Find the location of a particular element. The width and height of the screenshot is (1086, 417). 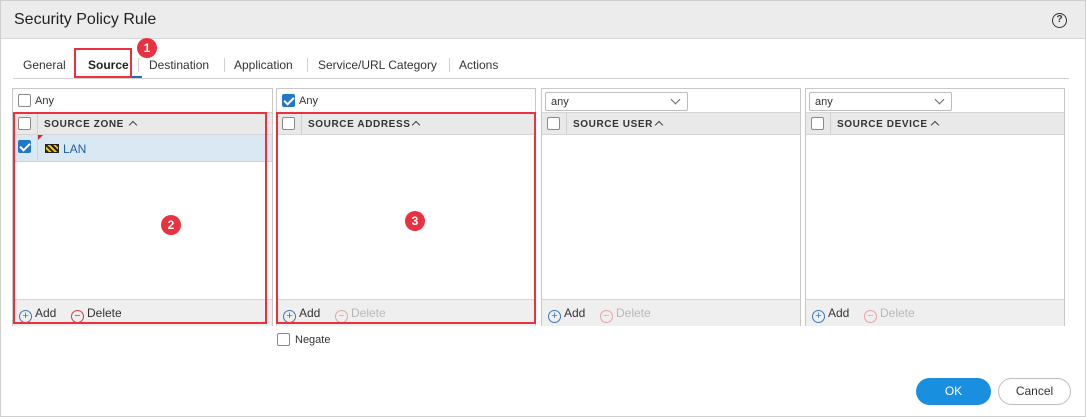

tab-service-url-category: Service/URL Category is located at coordinates (377, 65).